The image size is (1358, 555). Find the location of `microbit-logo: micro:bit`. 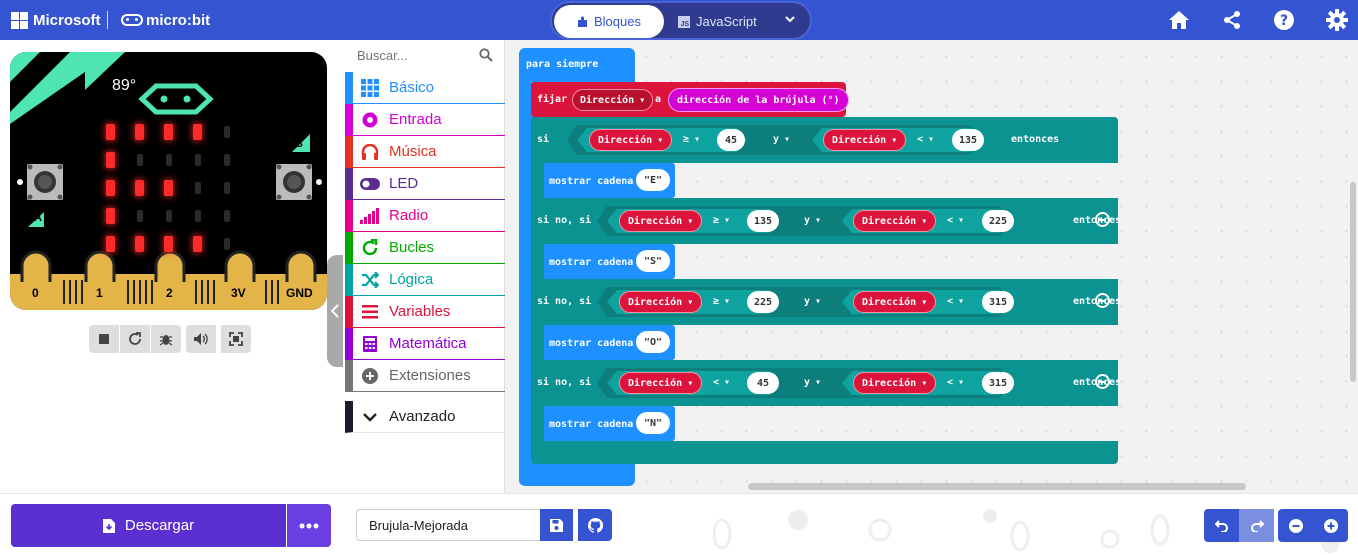

microbit-logo: micro:bit is located at coordinates (165, 20).